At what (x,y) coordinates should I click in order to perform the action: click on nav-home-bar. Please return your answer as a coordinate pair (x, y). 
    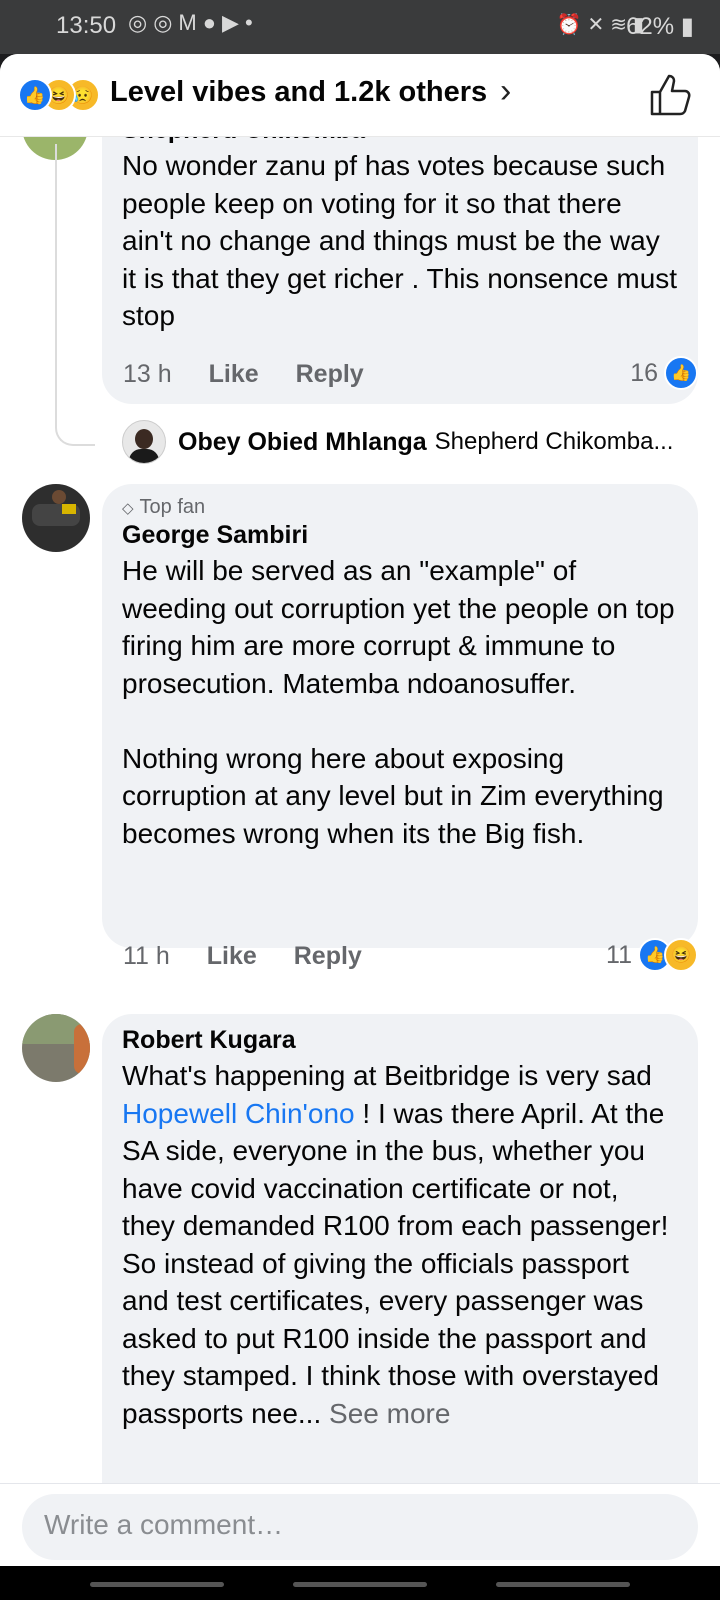
    Looking at the image, I should click on (360, 1584).